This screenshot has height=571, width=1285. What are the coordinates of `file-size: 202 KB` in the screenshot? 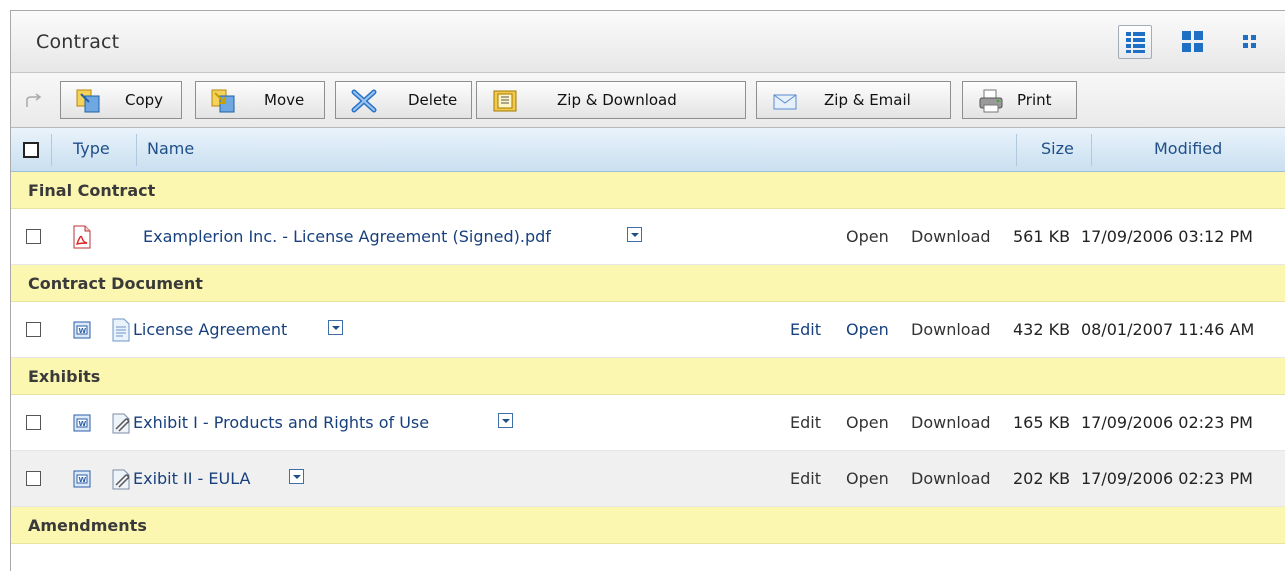 It's located at (1042, 478).